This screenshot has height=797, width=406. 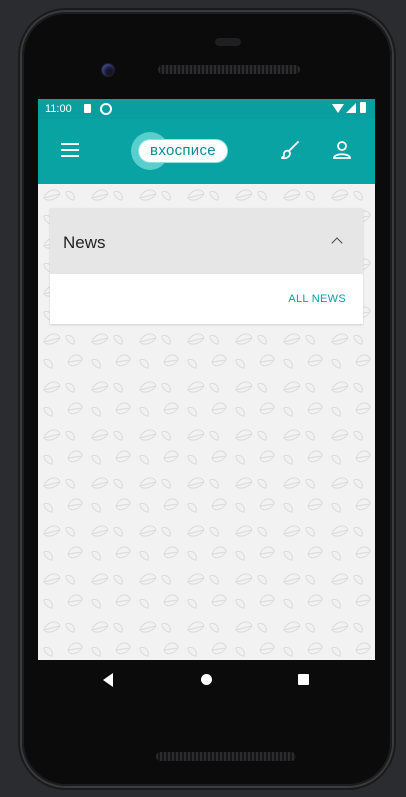 What do you see at coordinates (317, 299) in the screenshot?
I see `all-news-link: ALL NEWS` at bounding box center [317, 299].